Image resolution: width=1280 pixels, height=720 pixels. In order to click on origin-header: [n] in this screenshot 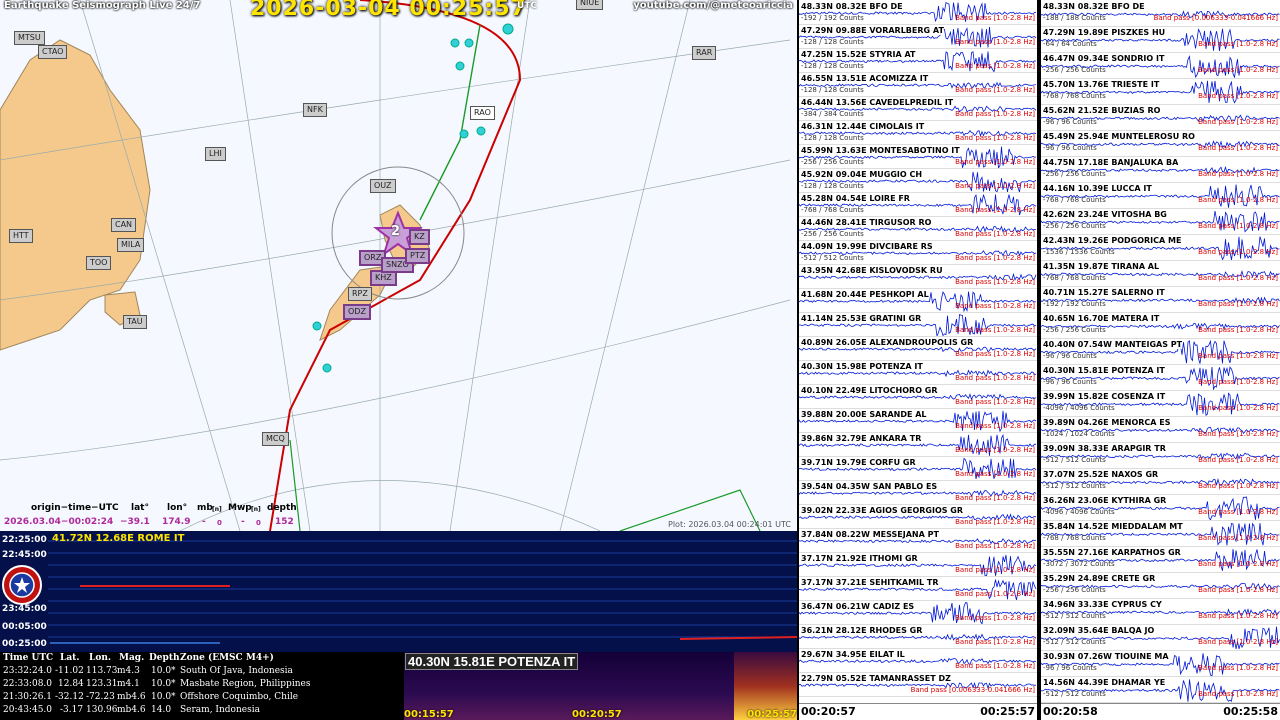, I will do `click(256, 509)`.